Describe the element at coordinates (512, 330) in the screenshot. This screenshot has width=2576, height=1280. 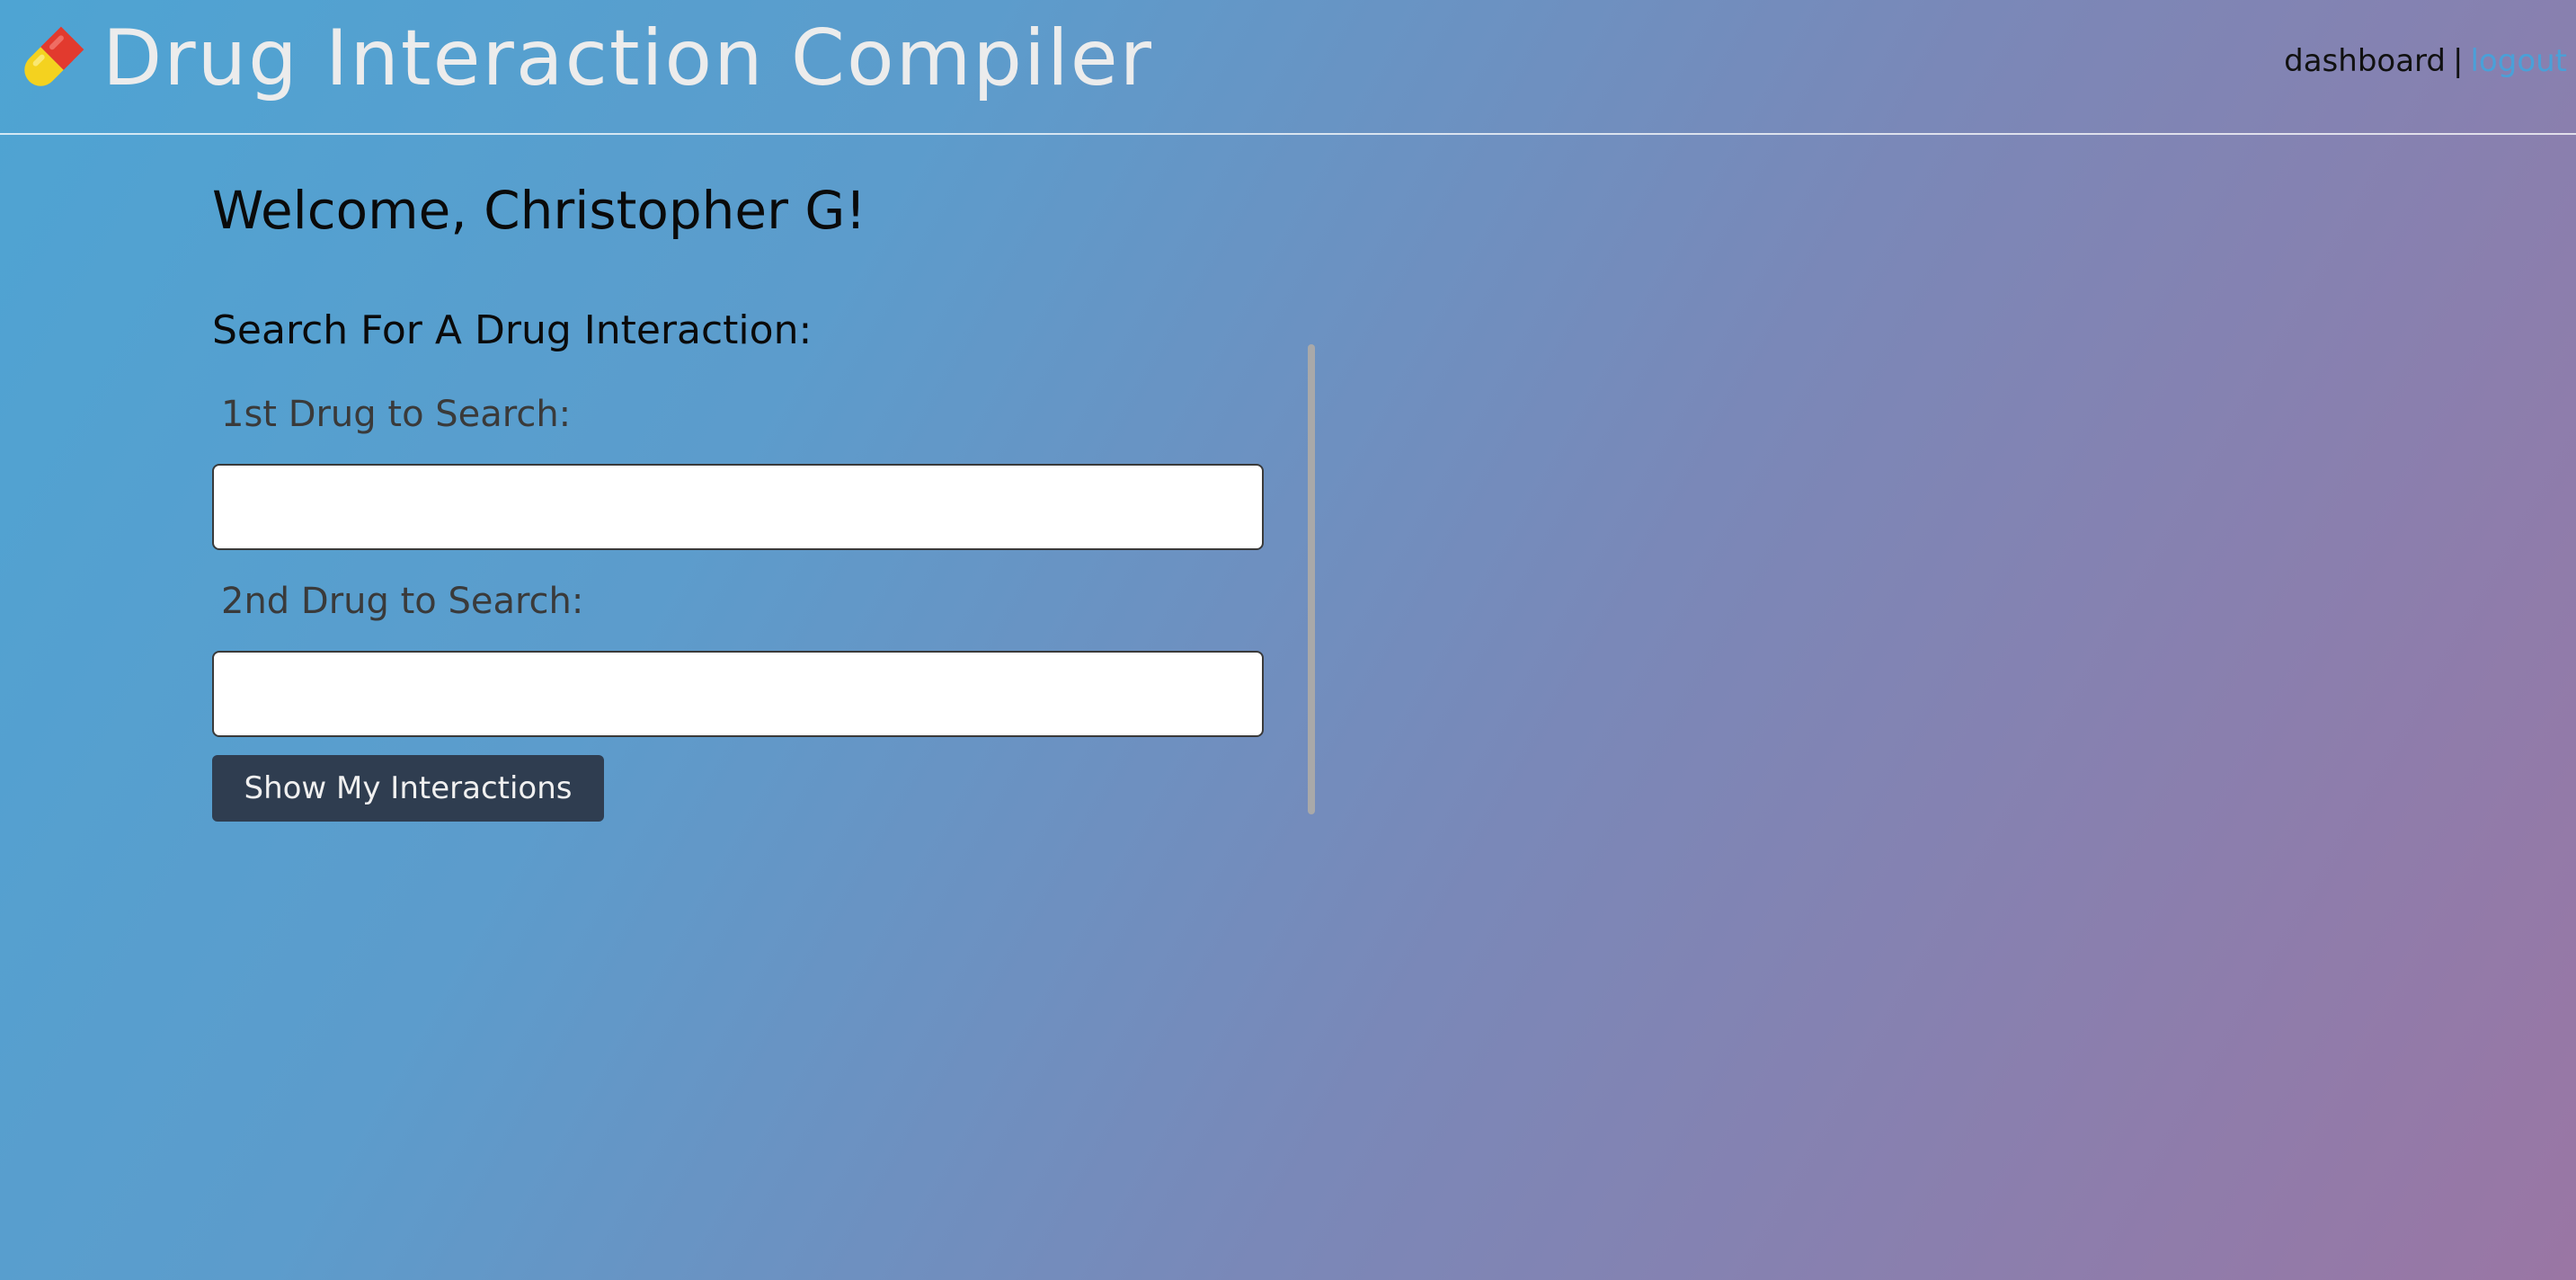
I see `search-heading: Search For A Drug Interaction:` at that location.